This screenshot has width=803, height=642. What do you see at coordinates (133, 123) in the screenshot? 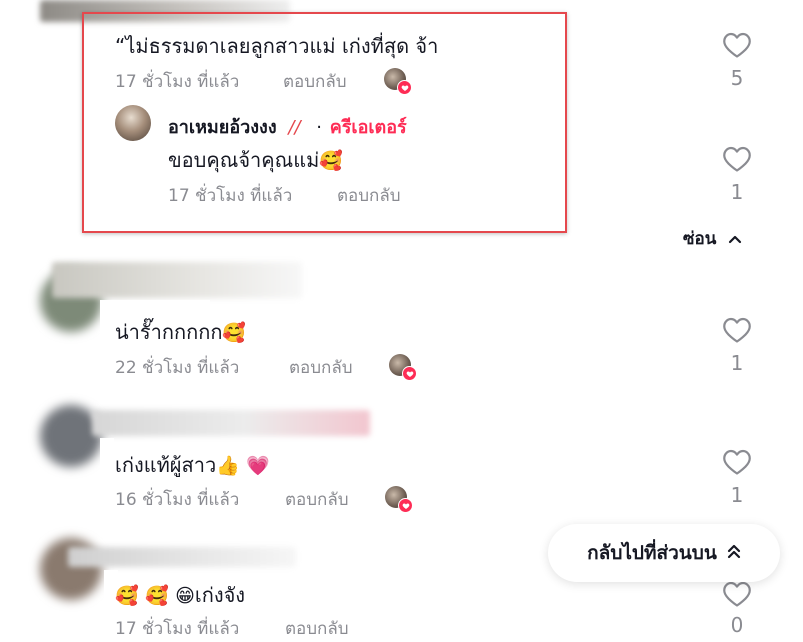
I see `reply-avatar` at bounding box center [133, 123].